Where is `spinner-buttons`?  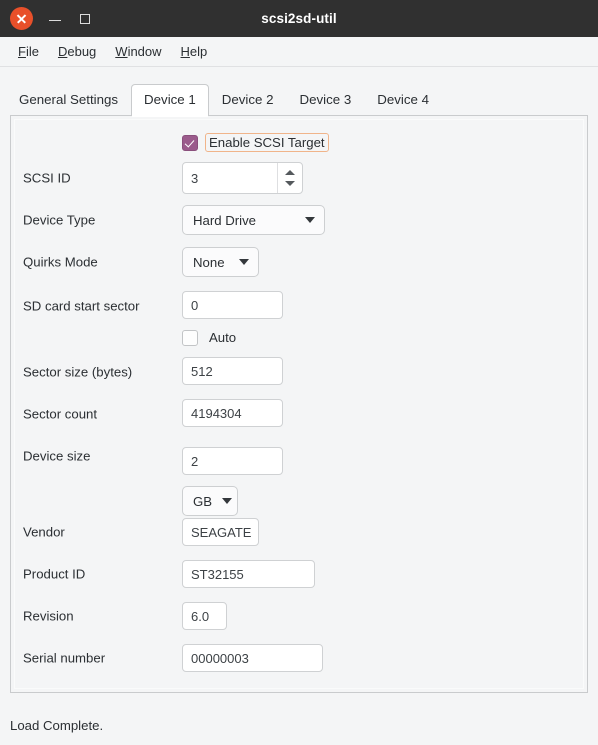
spinner-buttons is located at coordinates (289, 178).